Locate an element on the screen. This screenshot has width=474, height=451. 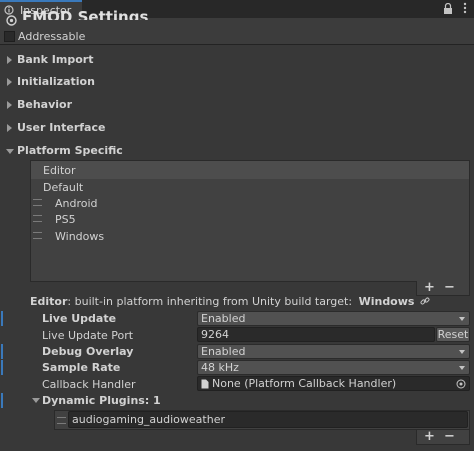
object-icon is located at coordinates (205, 384).